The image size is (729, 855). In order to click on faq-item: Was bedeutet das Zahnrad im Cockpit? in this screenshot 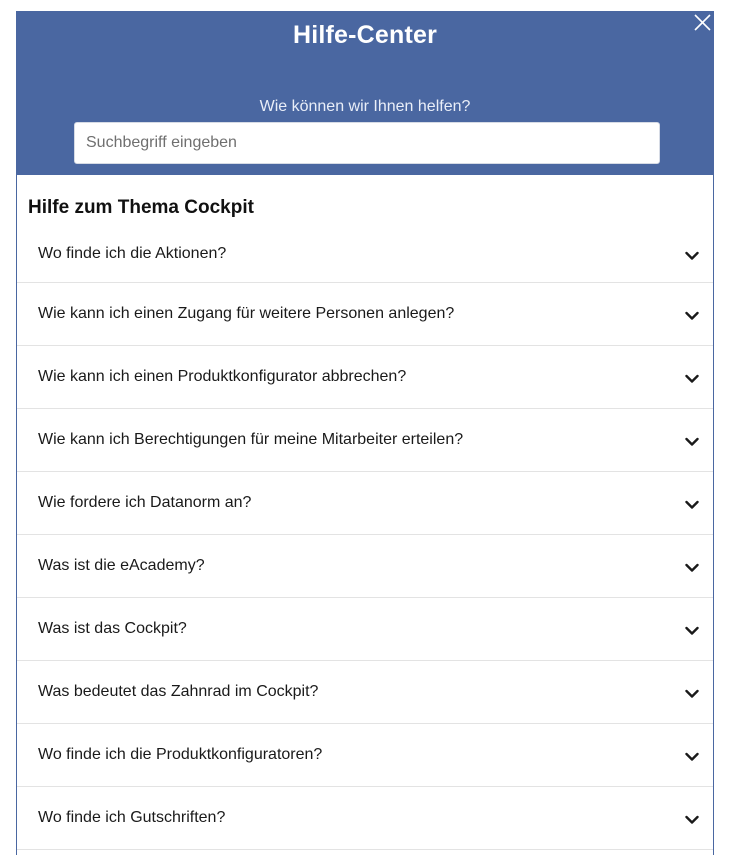, I will do `click(365, 692)`.